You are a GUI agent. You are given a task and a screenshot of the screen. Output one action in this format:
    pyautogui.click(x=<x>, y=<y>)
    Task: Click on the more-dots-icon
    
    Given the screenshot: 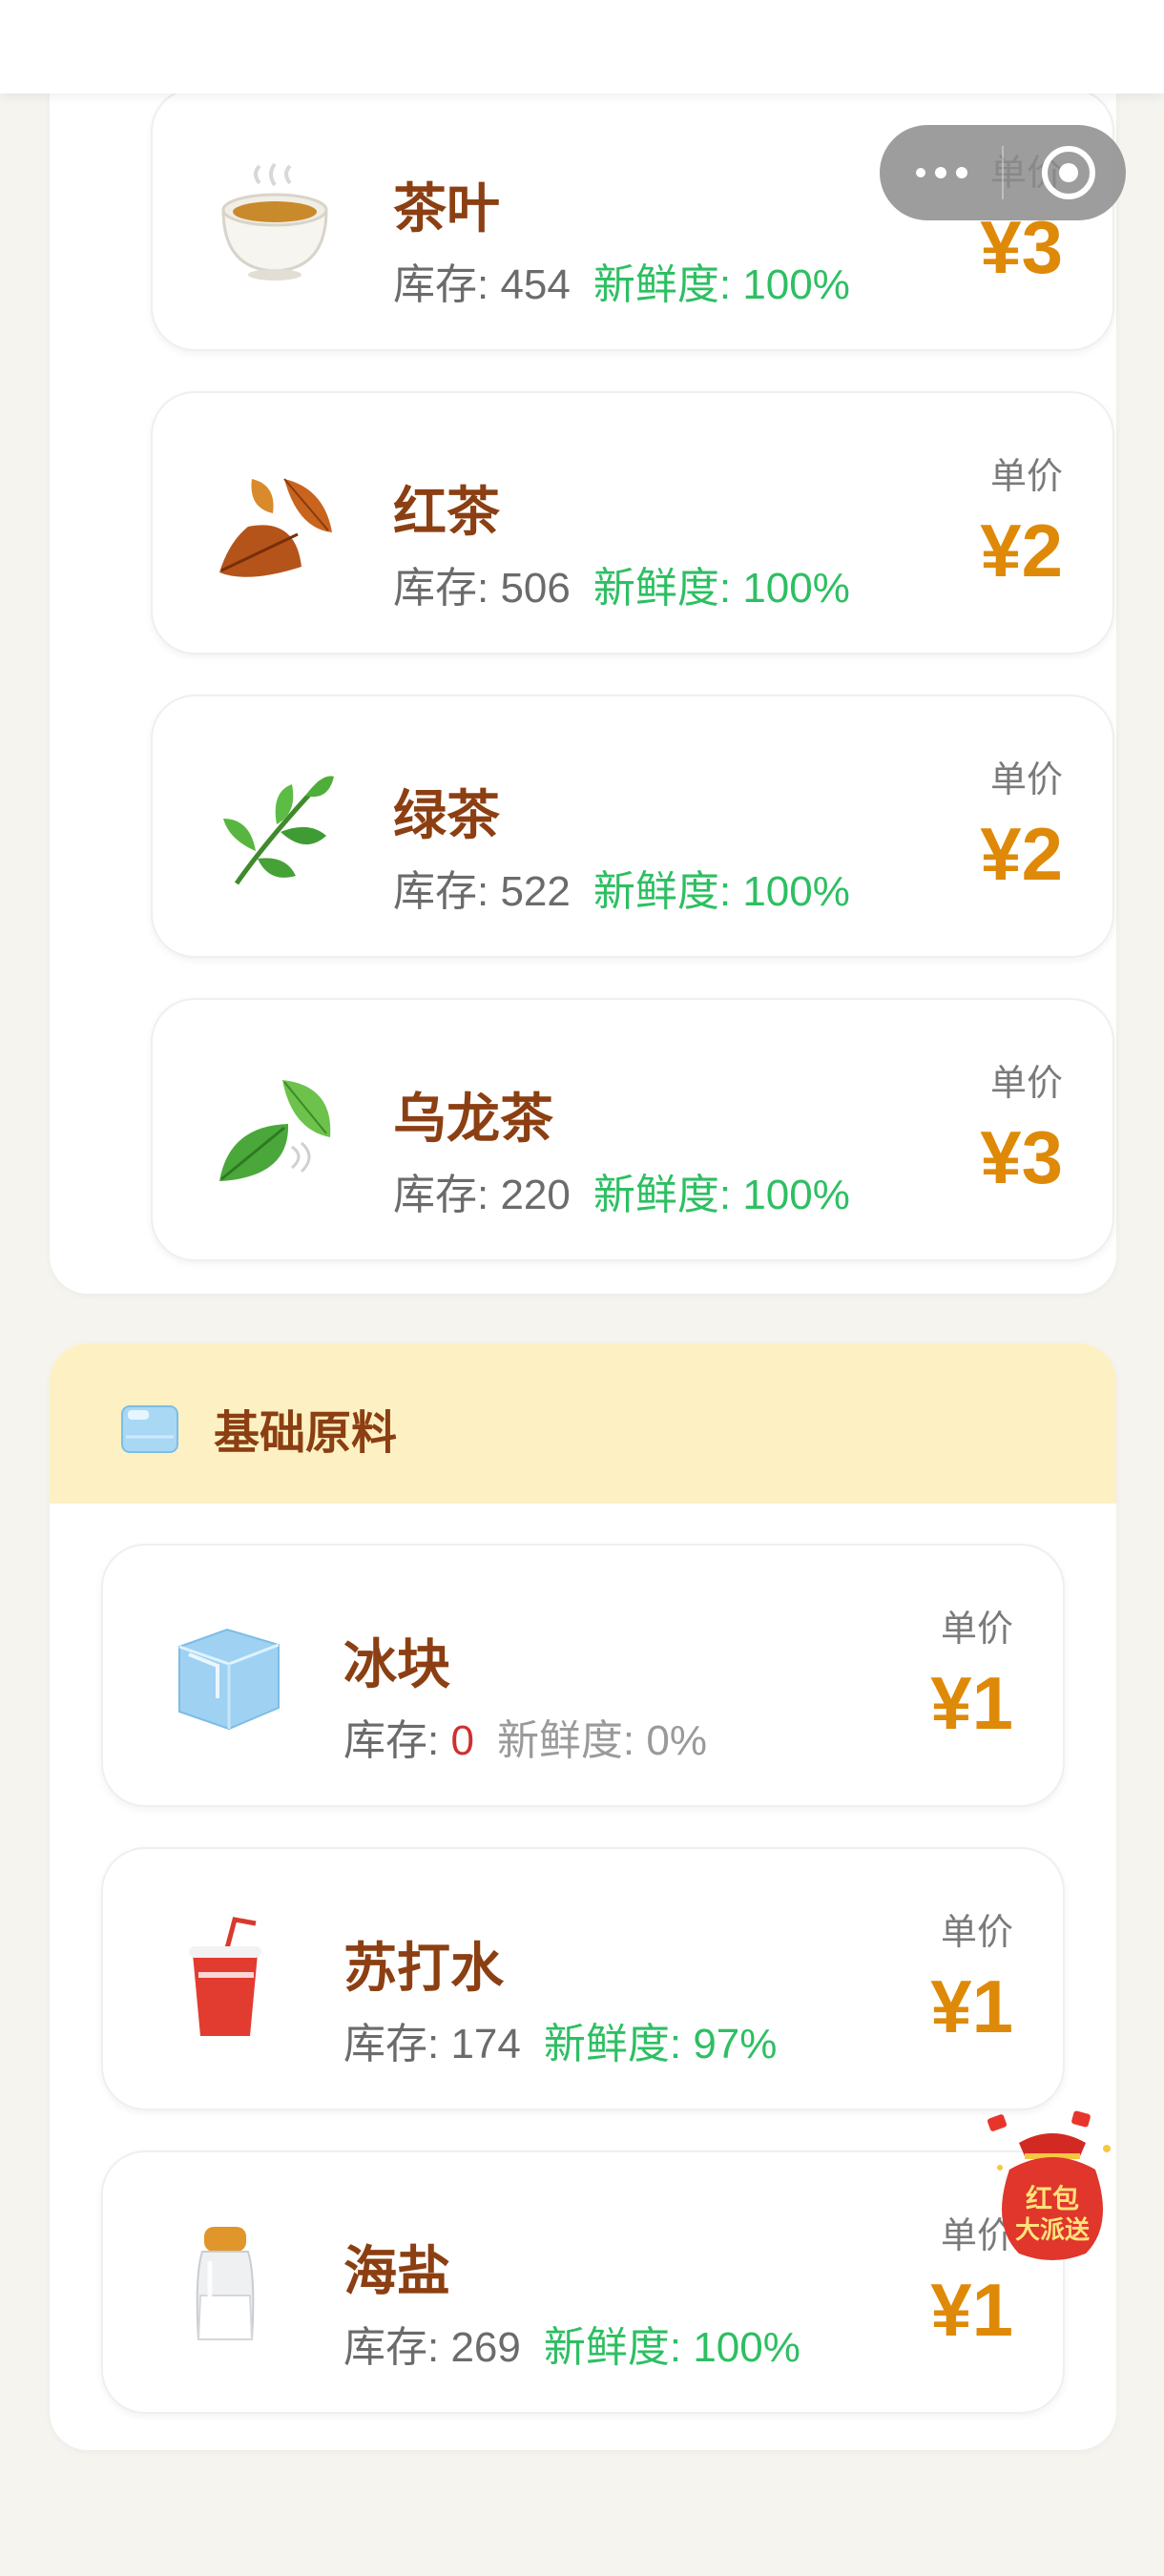 What is the action you would take?
    pyautogui.click(x=941, y=172)
    